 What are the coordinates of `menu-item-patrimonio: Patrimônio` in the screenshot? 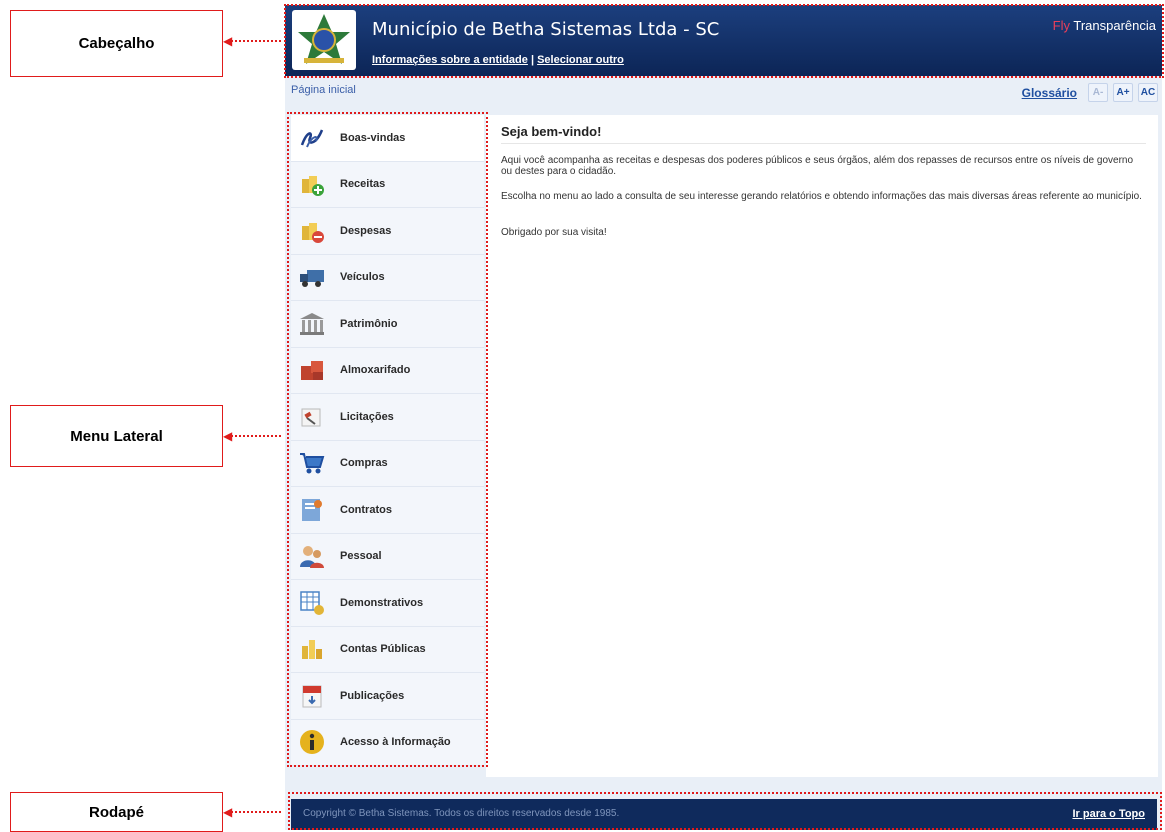 It's located at (387, 324).